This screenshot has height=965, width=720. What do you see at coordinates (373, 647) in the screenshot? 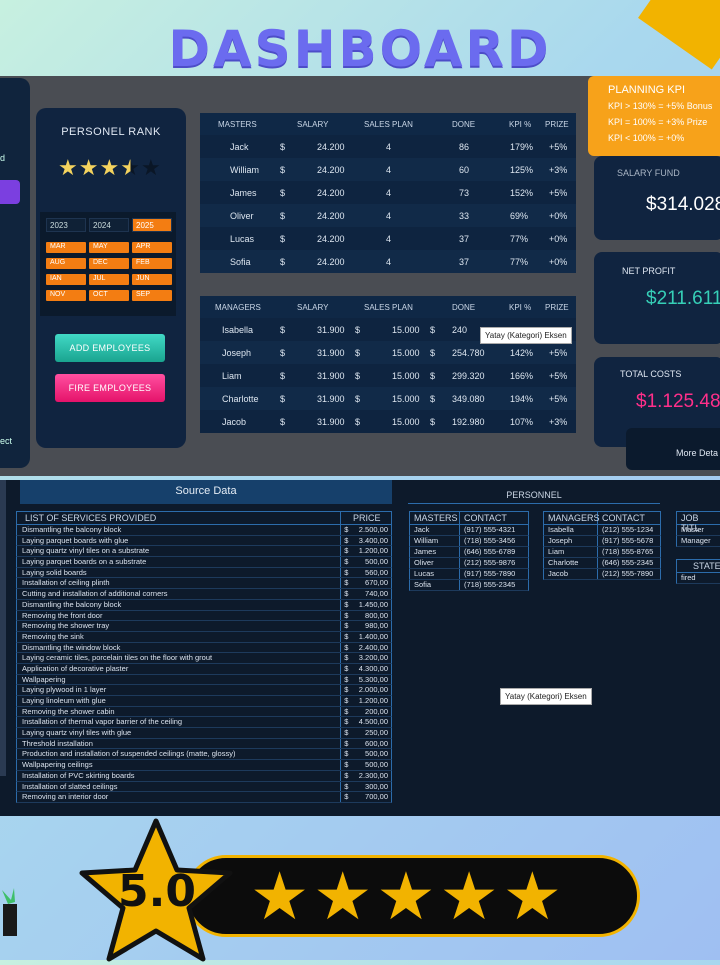
I see `price-value: 2.400,00` at bounding box center [373, 647].